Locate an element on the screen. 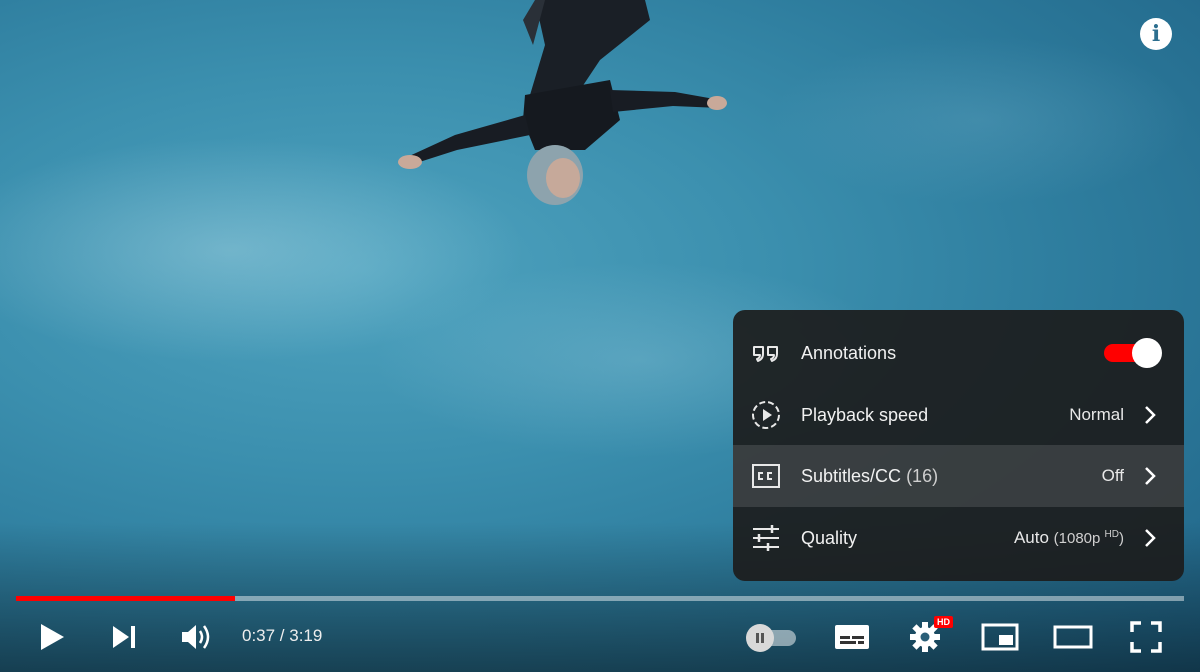  player-controls: 0:37 / 3:19 HD is located at coordinates (600, 637).